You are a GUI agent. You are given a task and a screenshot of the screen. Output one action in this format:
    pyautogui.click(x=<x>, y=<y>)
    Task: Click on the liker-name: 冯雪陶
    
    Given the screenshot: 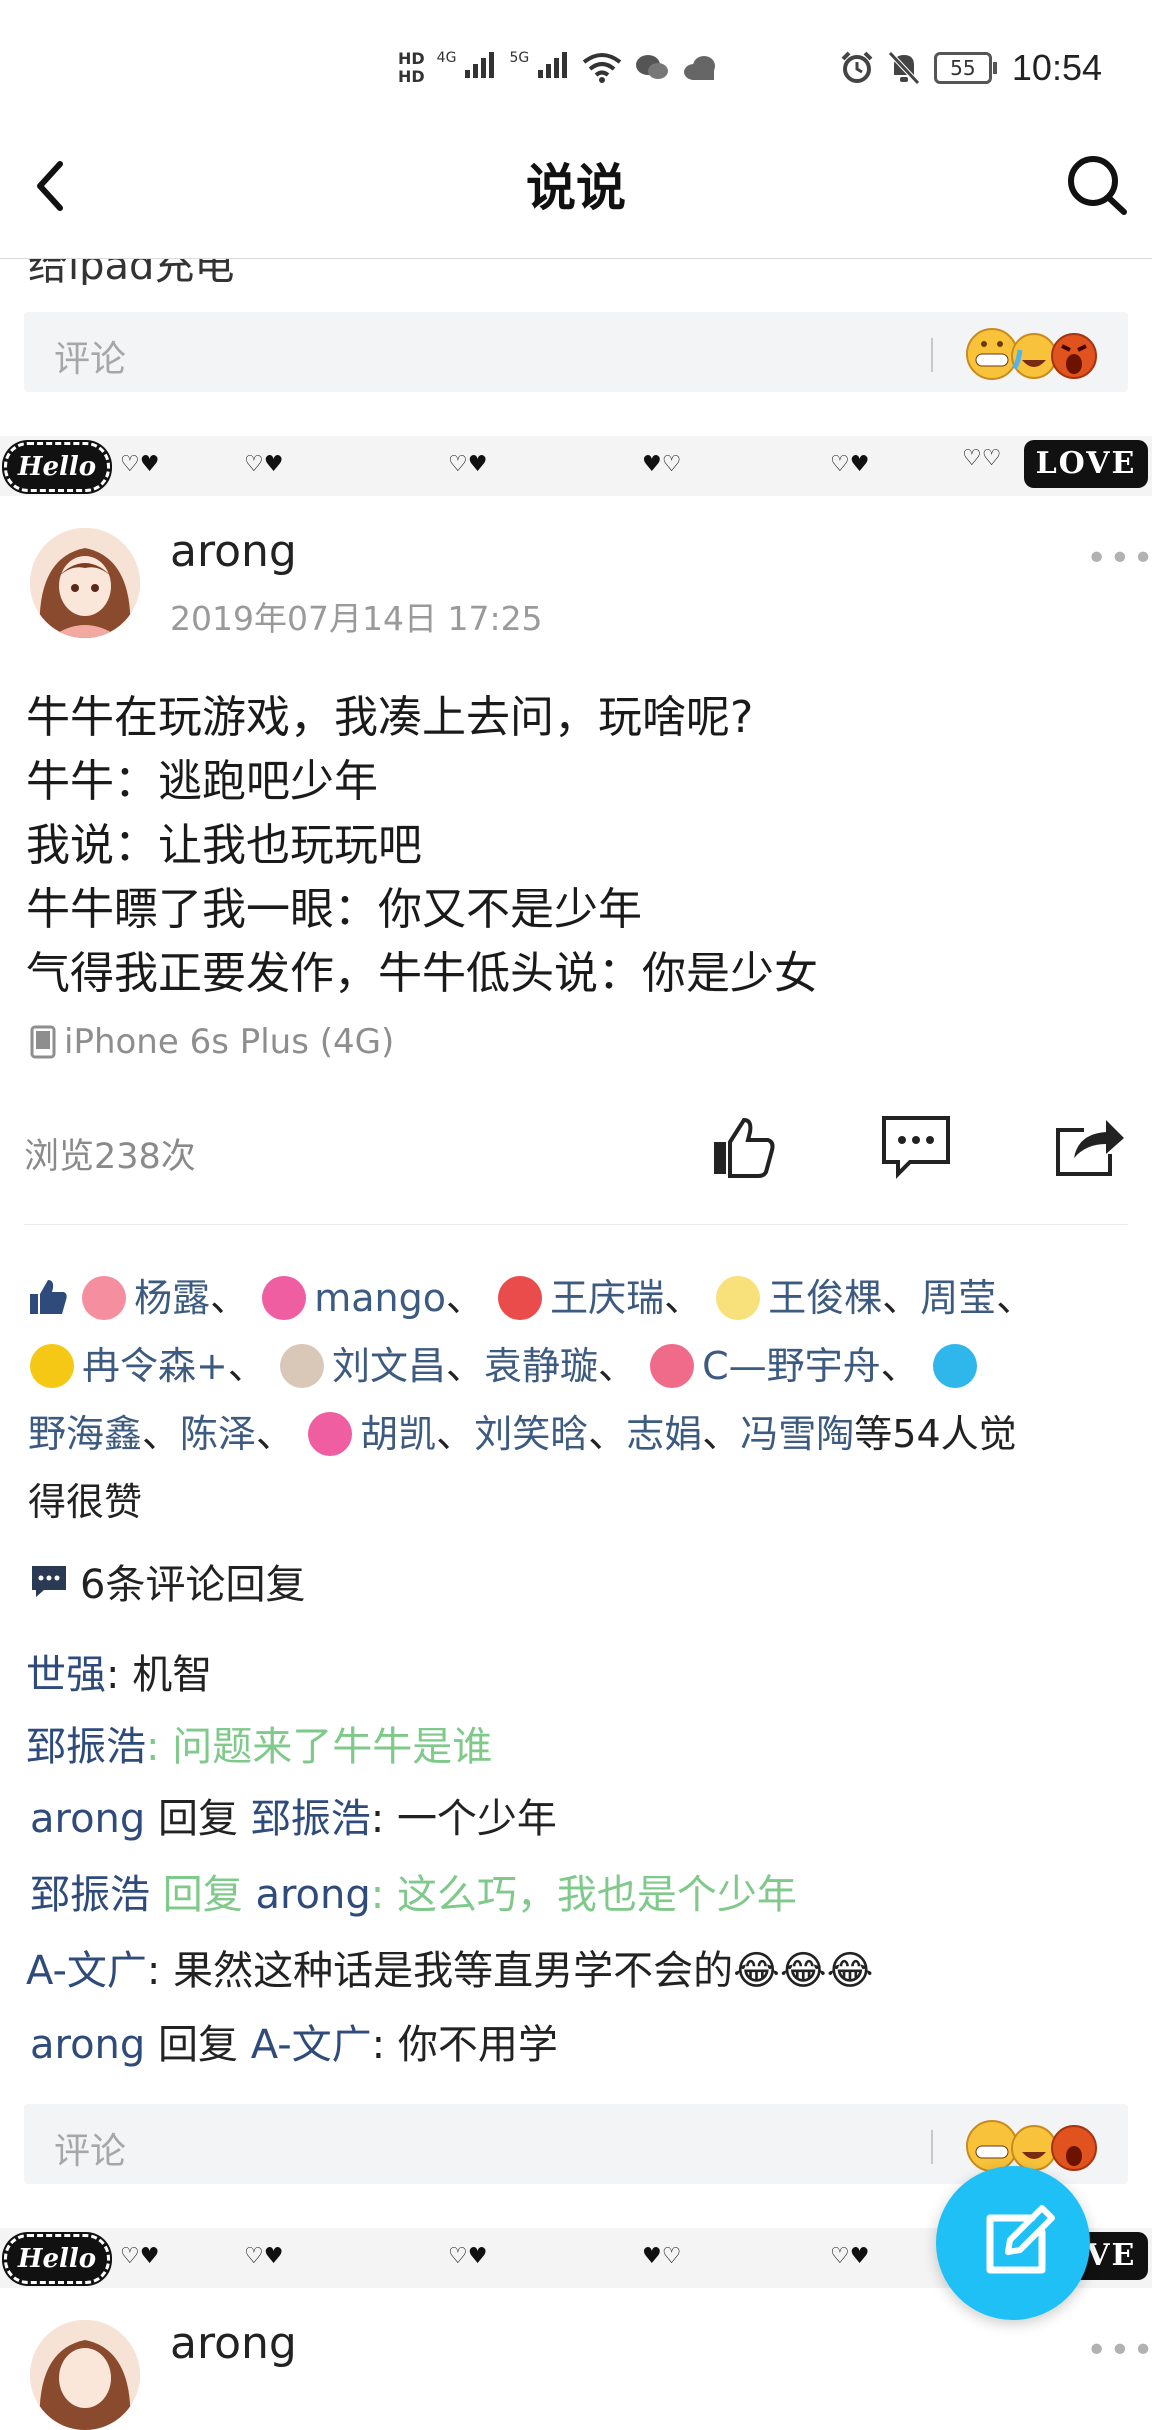 What is the action you would take?
    pyautogui.click(x=797, y=1434)
    